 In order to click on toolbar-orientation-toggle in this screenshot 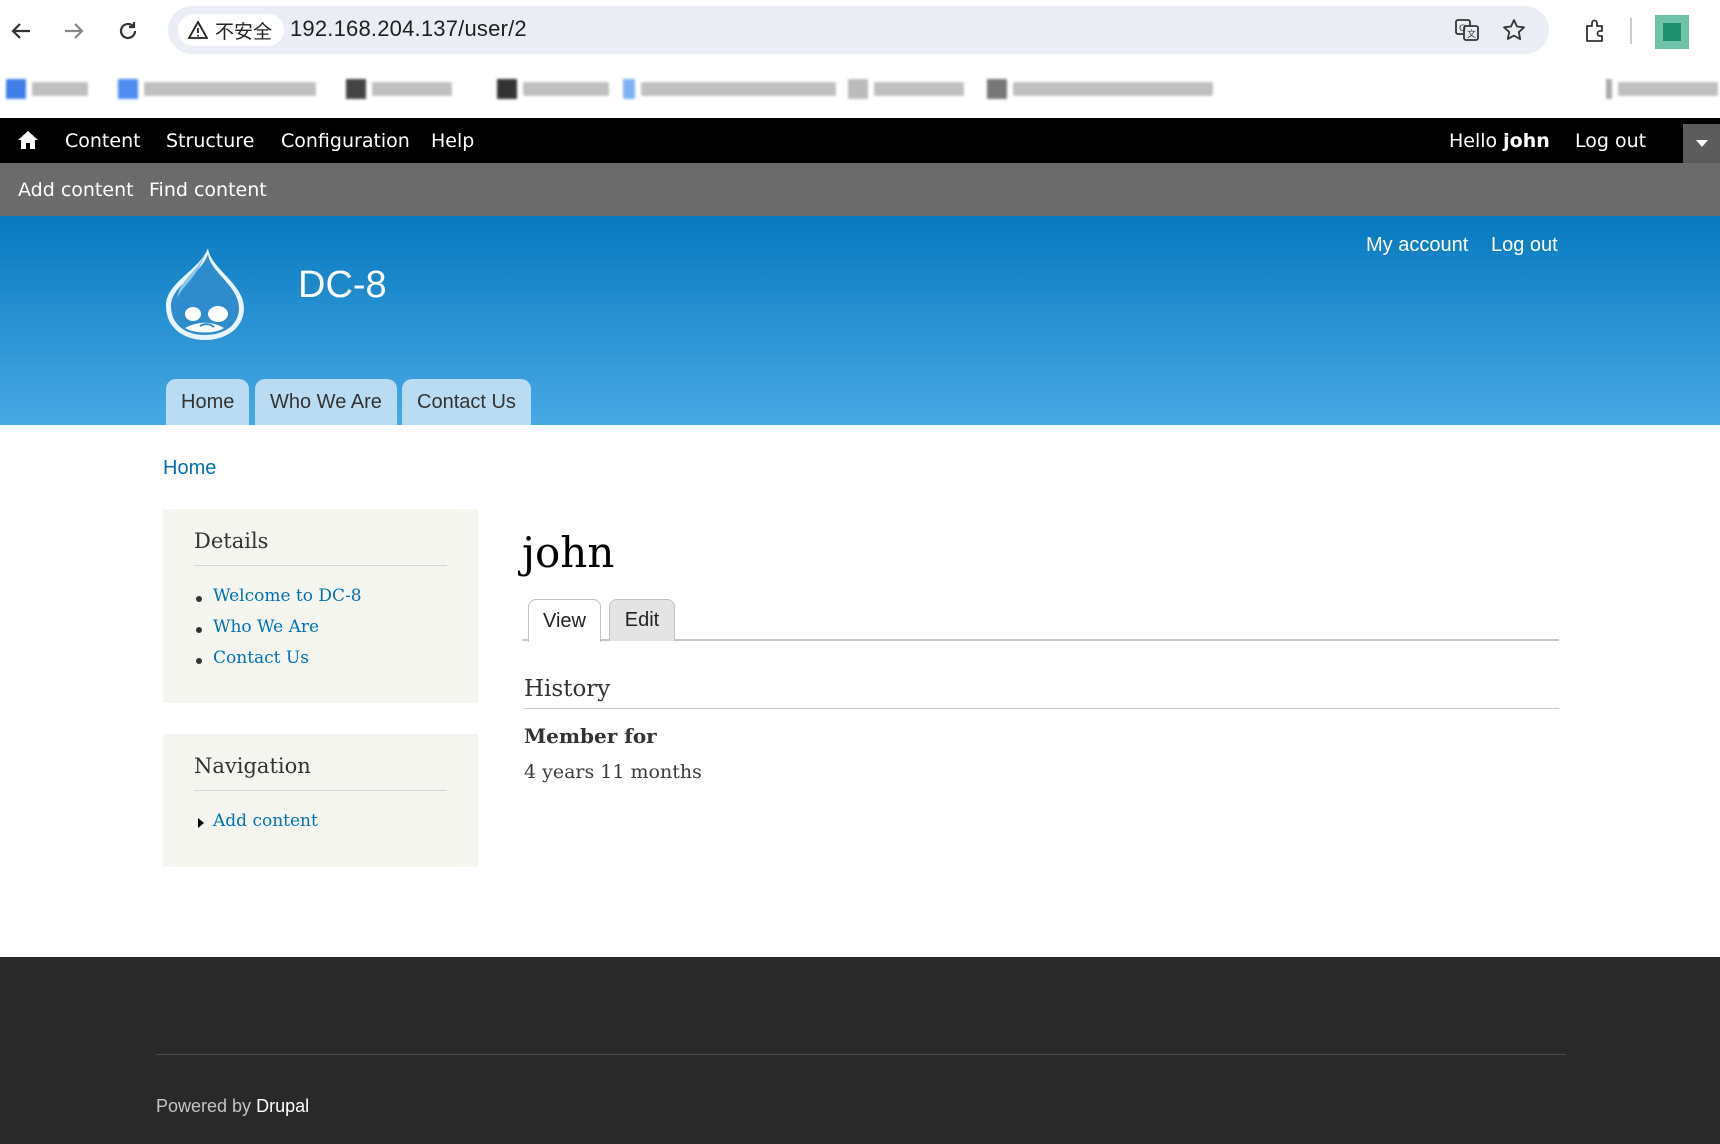, I will do `click(1701, 143)`.